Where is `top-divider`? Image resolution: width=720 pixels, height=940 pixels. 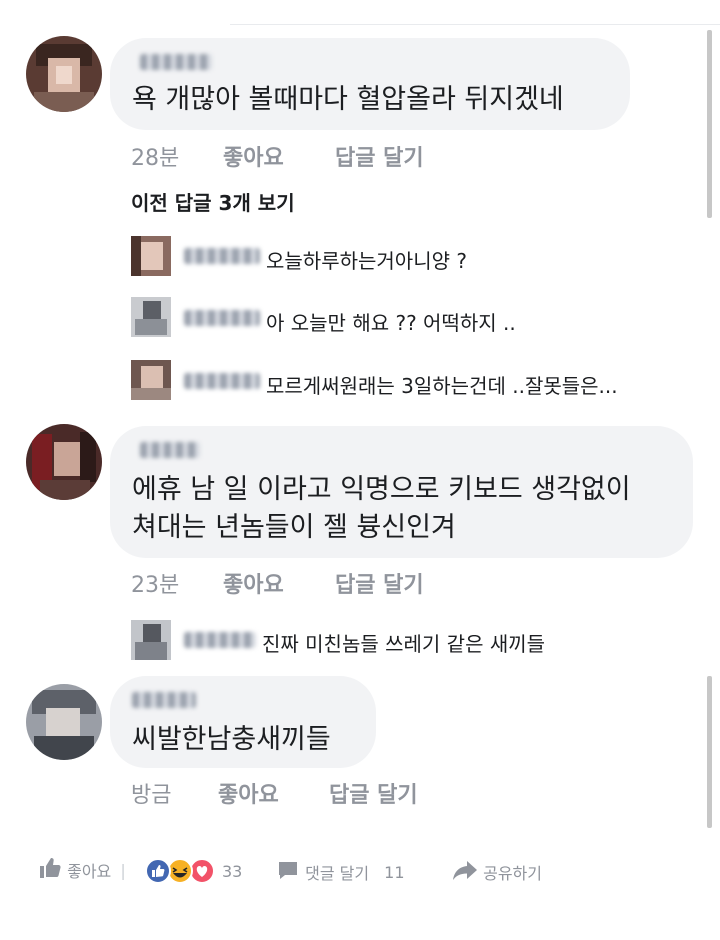 top-divider is located at coordinates (475, 24).